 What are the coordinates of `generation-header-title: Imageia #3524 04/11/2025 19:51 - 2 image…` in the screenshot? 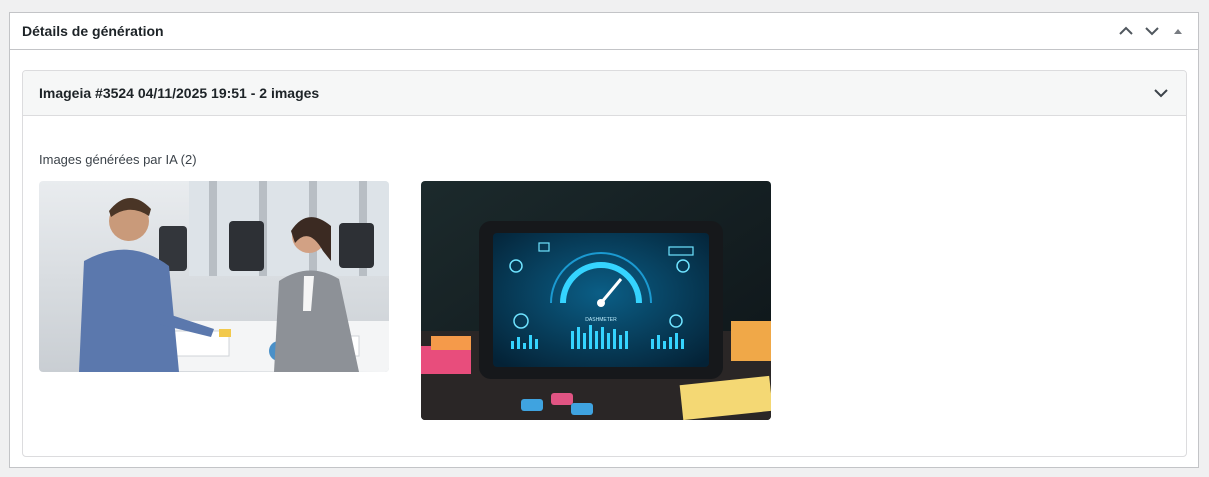 It's located at (179, 93).